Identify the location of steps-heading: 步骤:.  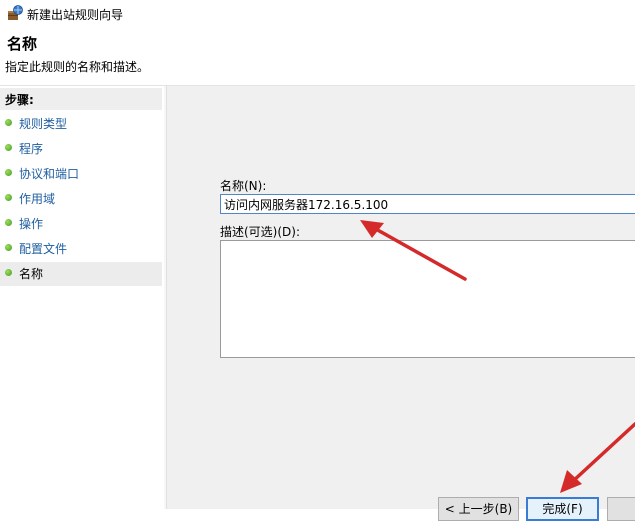
(81, 99).